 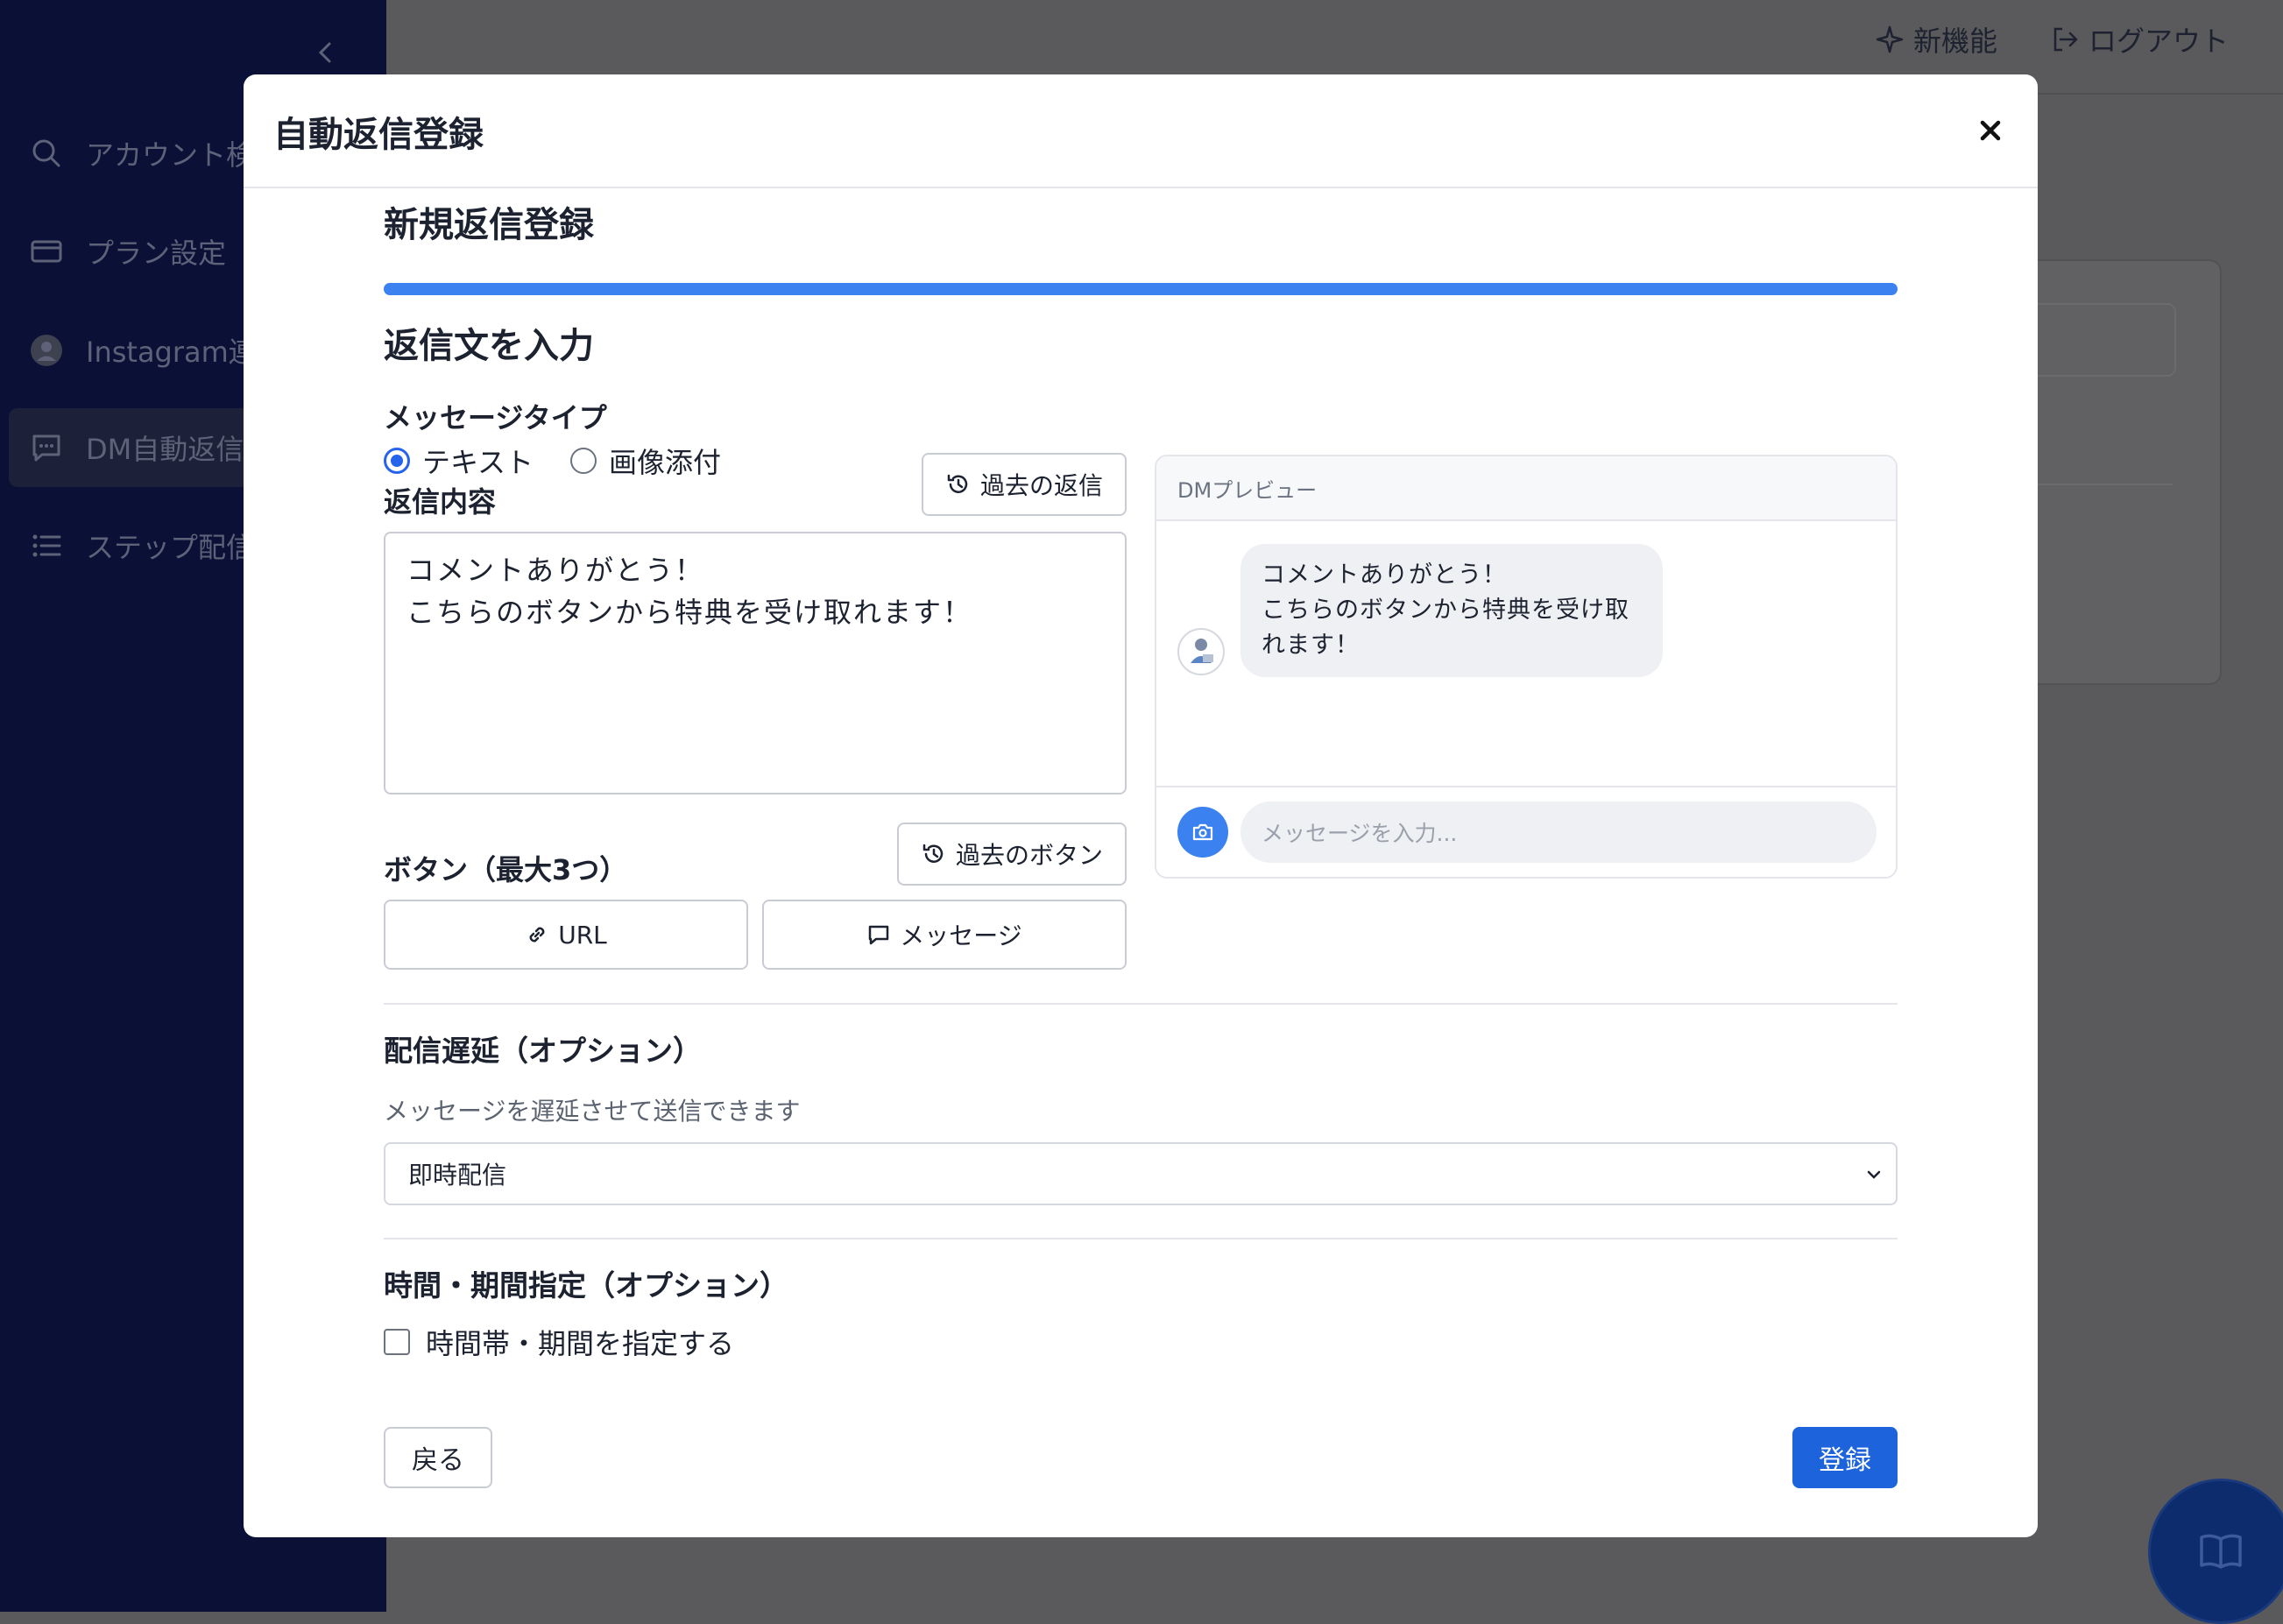 What do you see at coordinates (378, 135) in the screenshot?
I see `modal-title: 自動返信登録` at bounding box center [378, 135].